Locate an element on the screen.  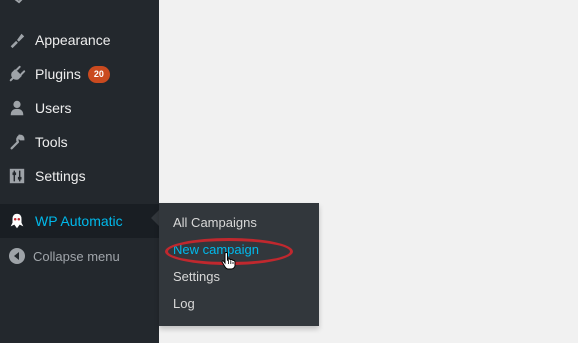
sidebar-item-plugins: Plugins 20 is located at coordinates (79, 74).